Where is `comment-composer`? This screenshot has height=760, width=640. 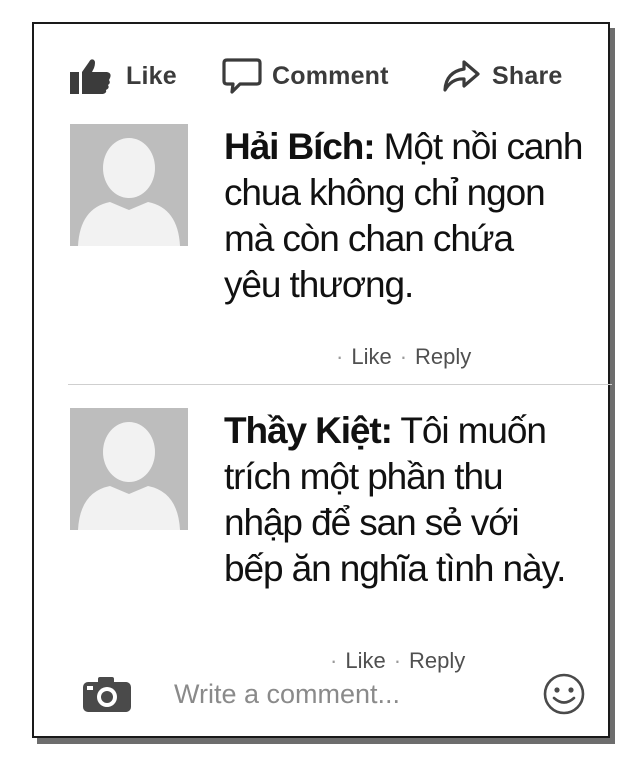 comment-composer is located at coordinates (337, 692).